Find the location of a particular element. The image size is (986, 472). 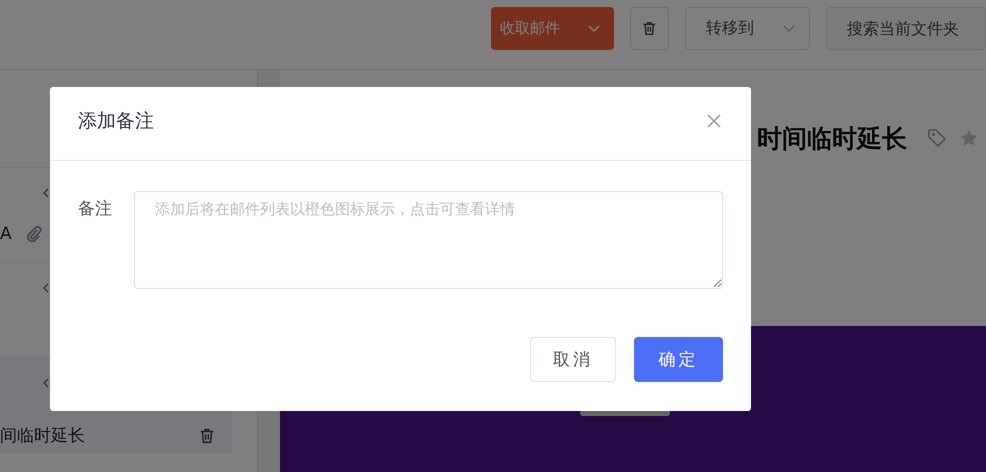

delete-icon is located at coordinates (207, 435).